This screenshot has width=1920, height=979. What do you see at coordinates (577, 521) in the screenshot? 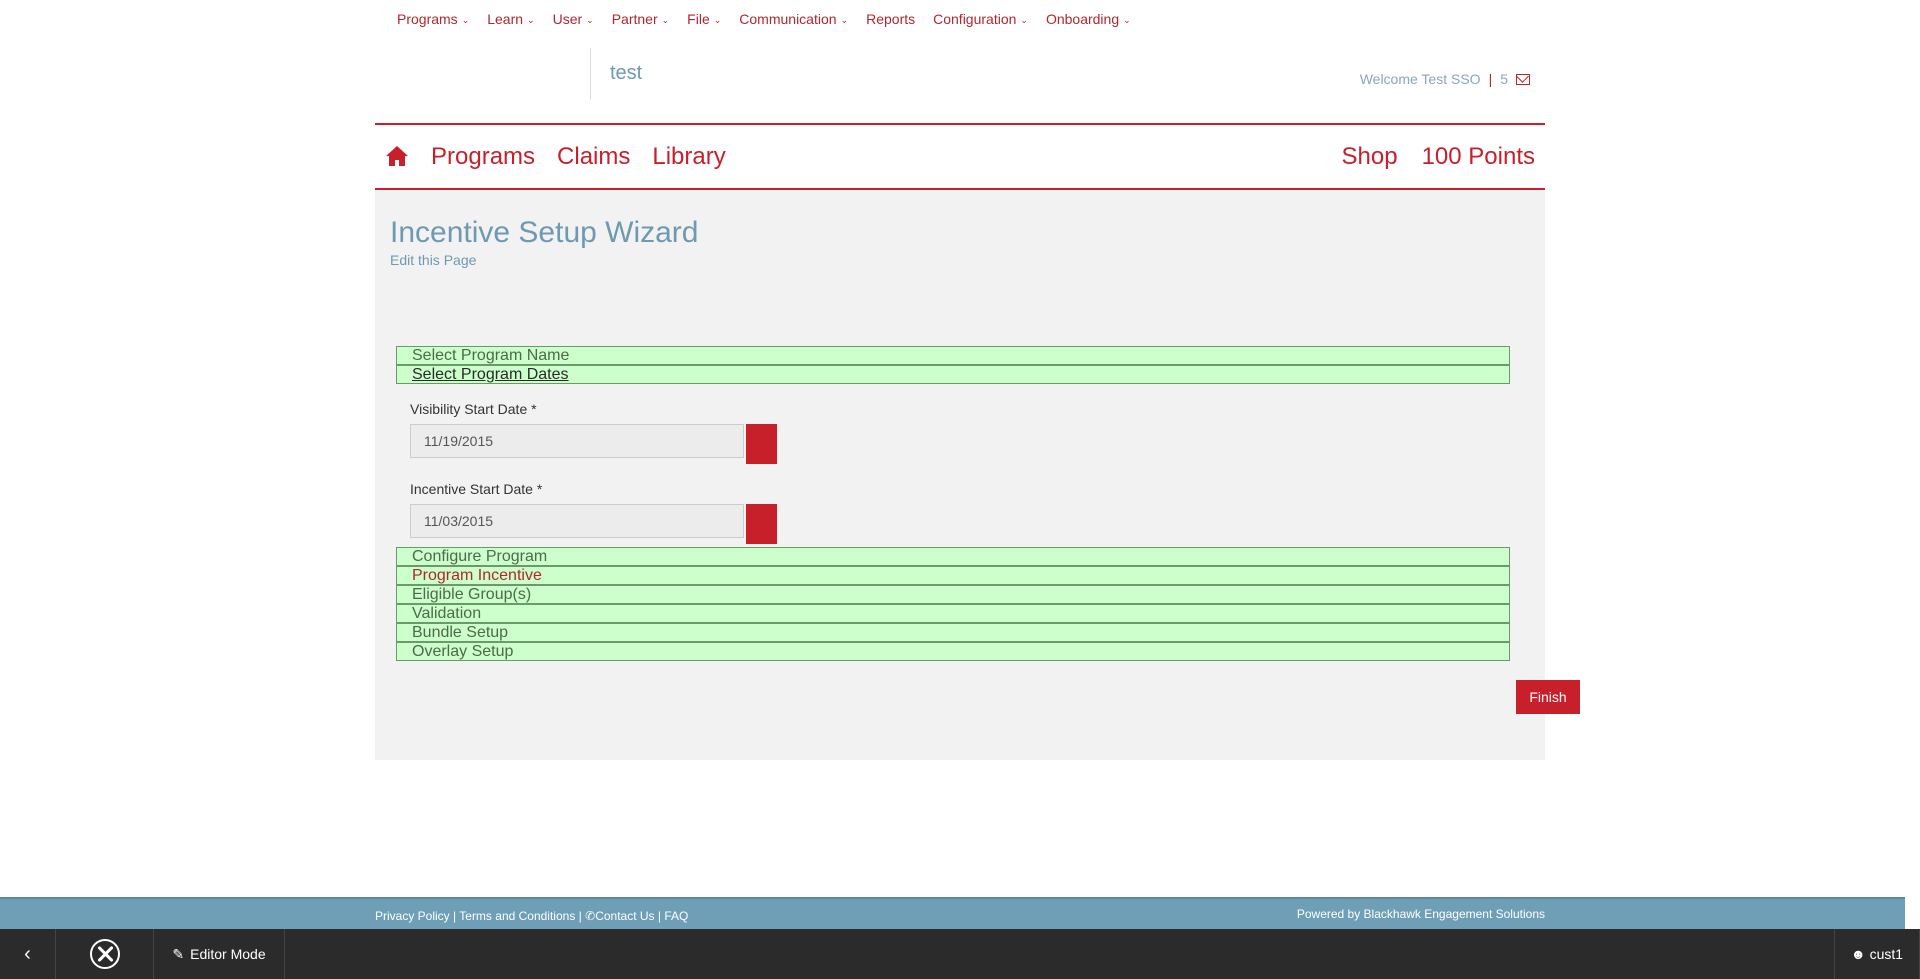
I see `incentive-start-input: 11/03/2015` at bounding box center [577, 521].